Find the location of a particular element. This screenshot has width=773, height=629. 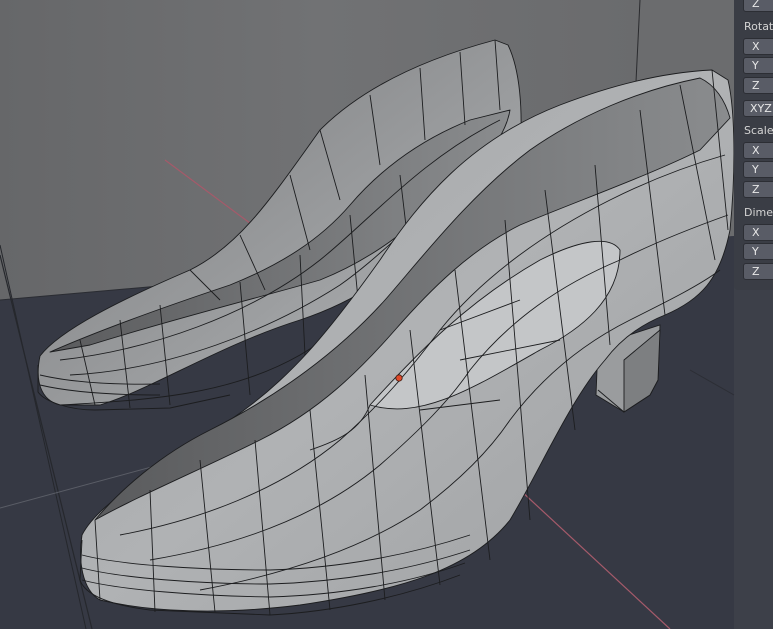

object-origin-dot is located at coordinates (399, 378).